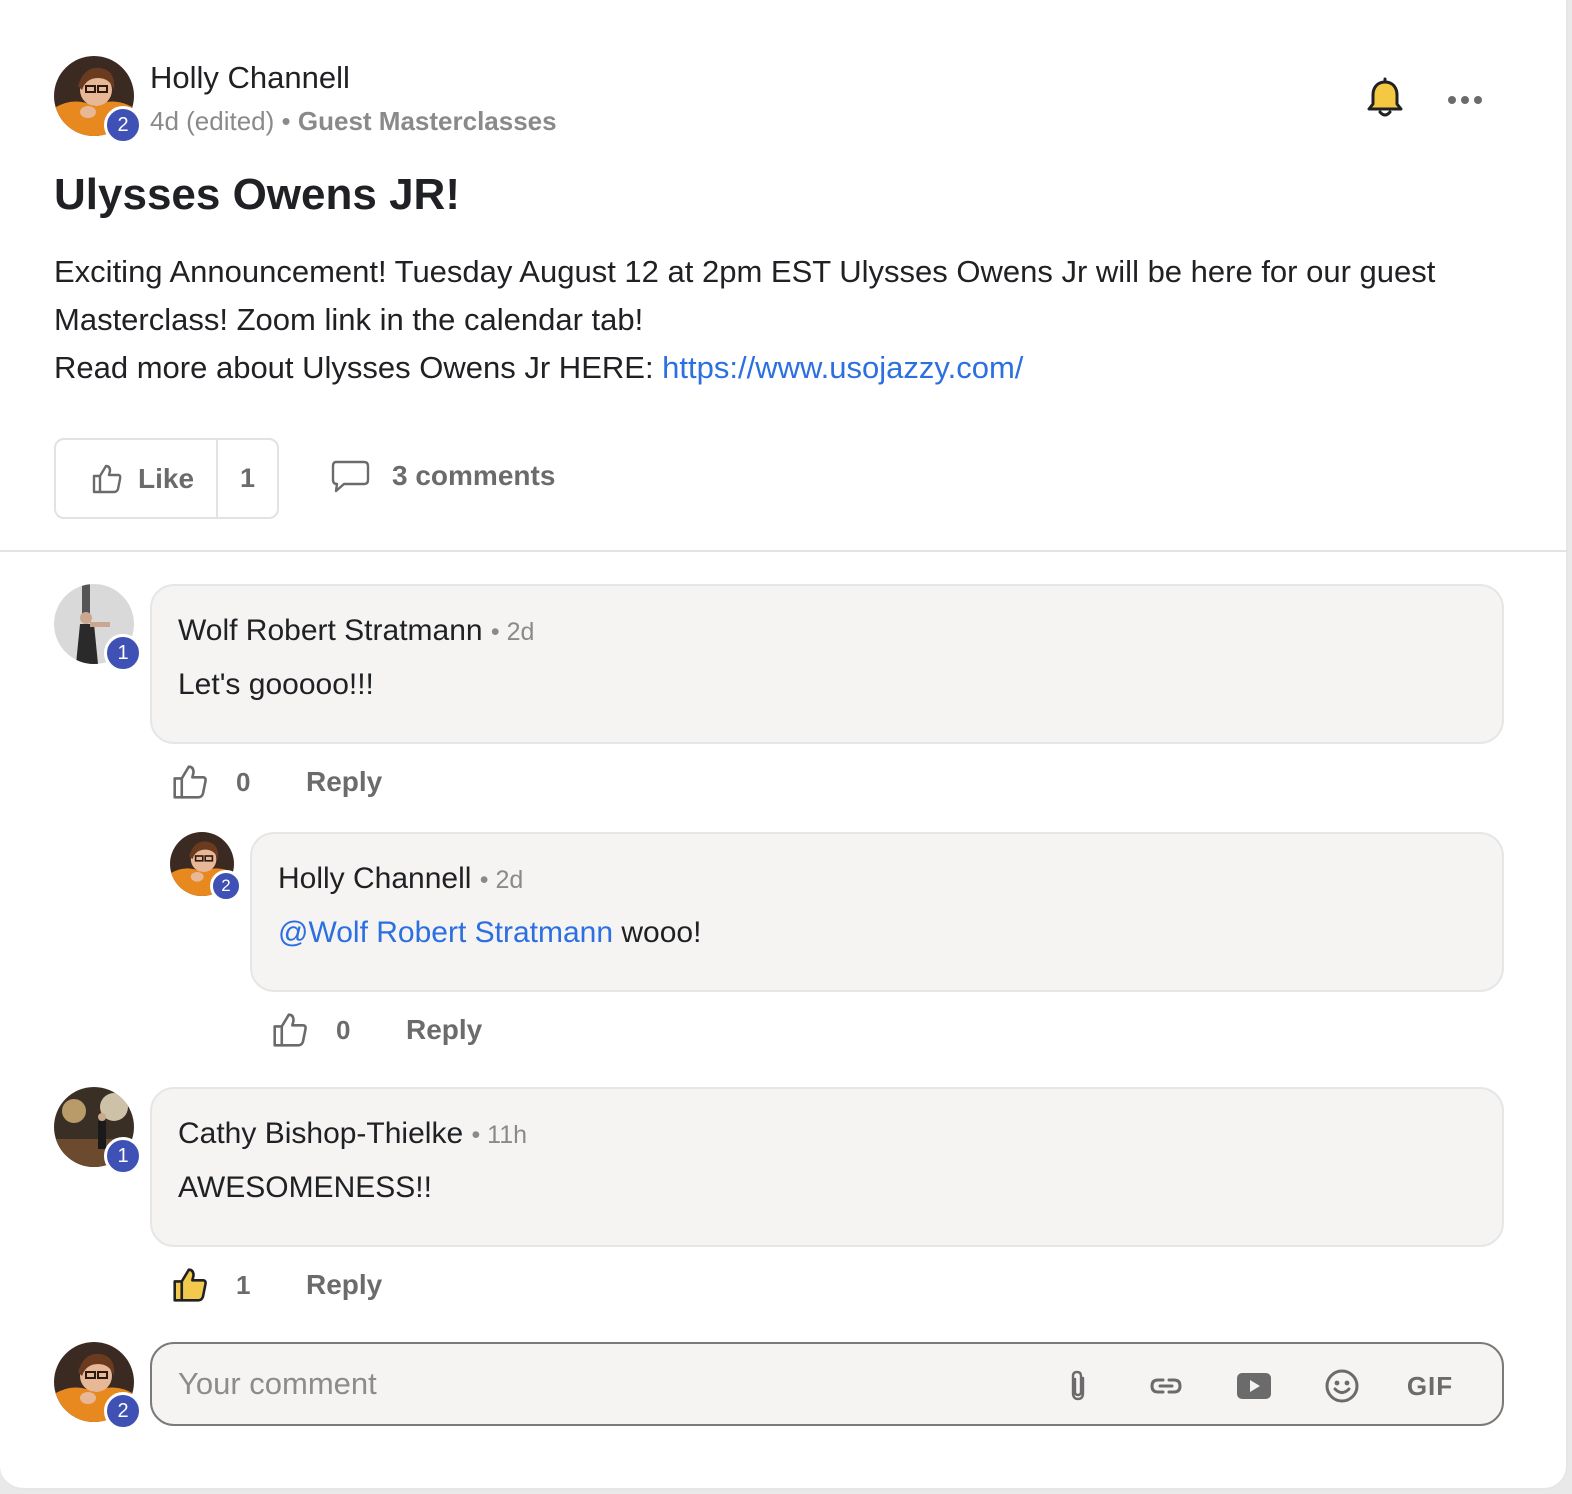 The image size is (1572, 1494). I want to click on reply-author-avatar: 2, so click(206, 867).